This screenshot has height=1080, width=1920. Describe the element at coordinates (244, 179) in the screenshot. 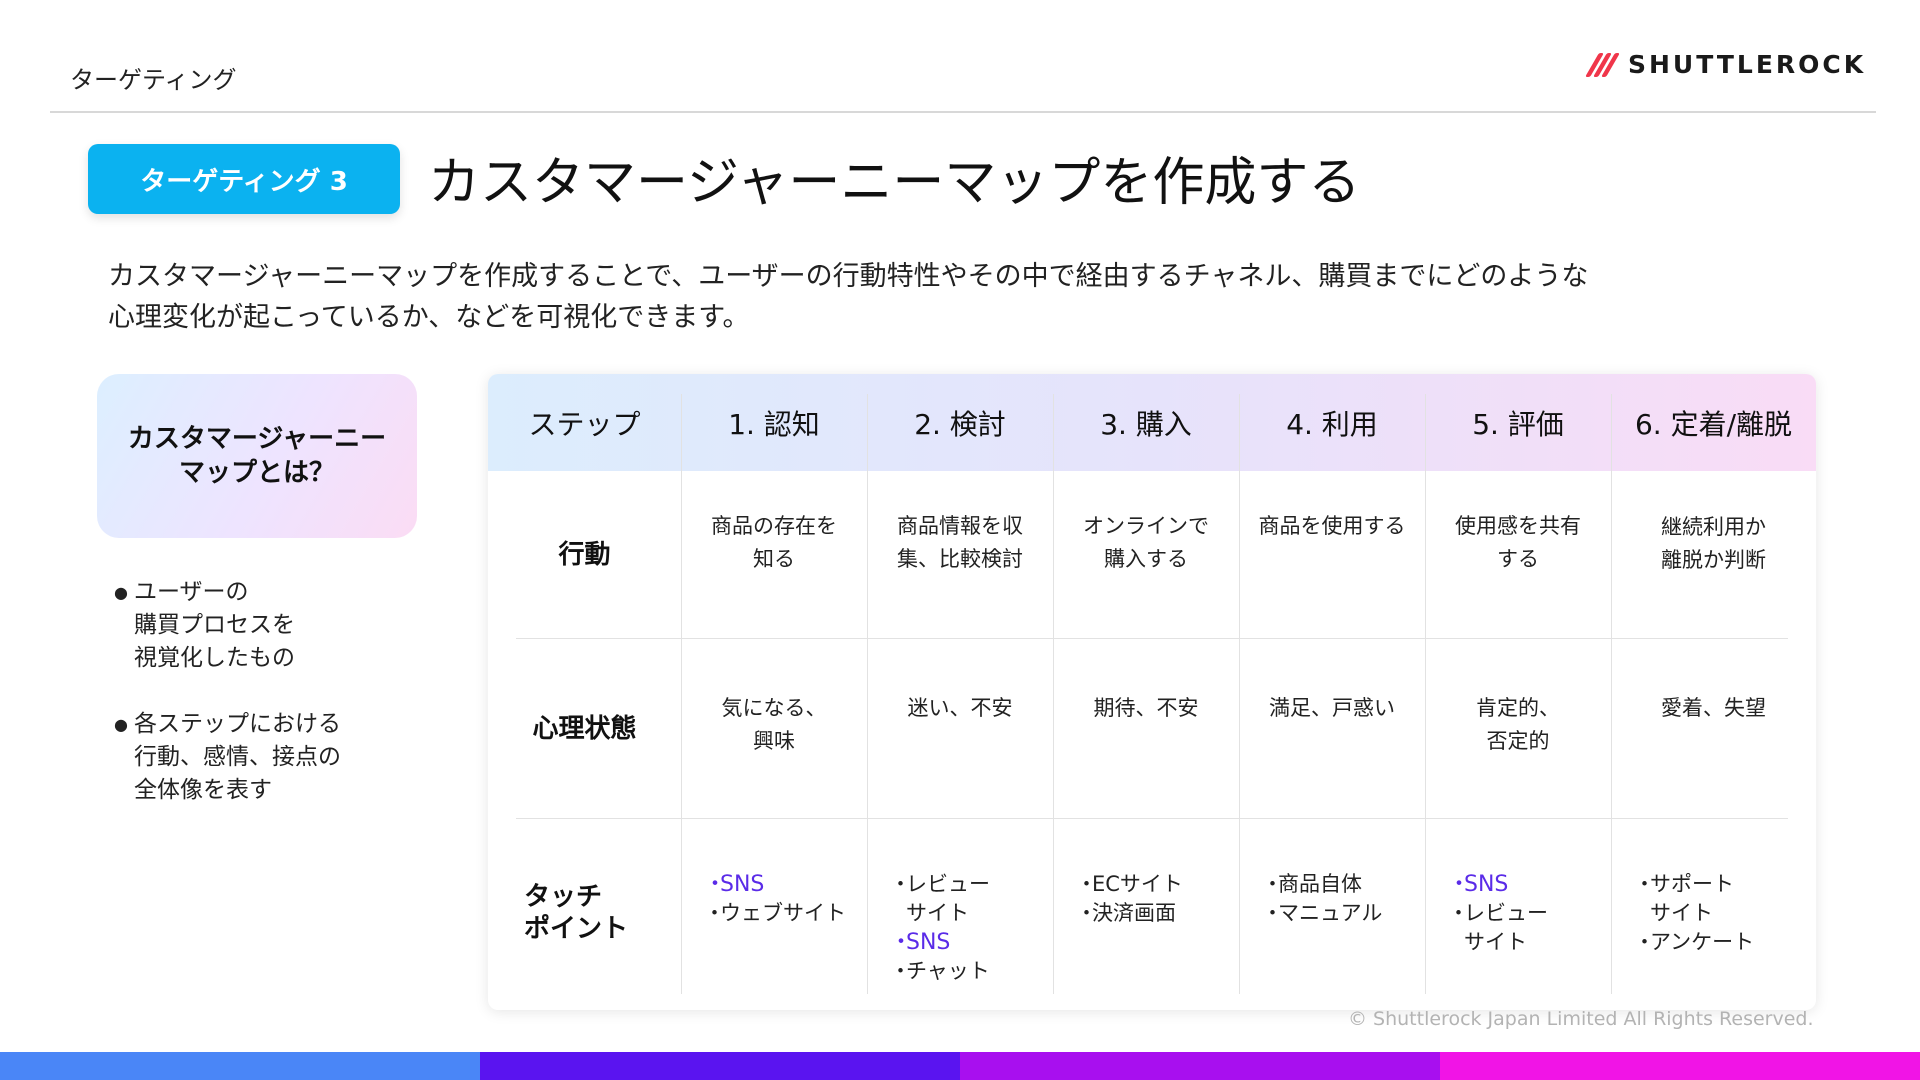

I see `step-badge: ターゲティング 3` at that location.